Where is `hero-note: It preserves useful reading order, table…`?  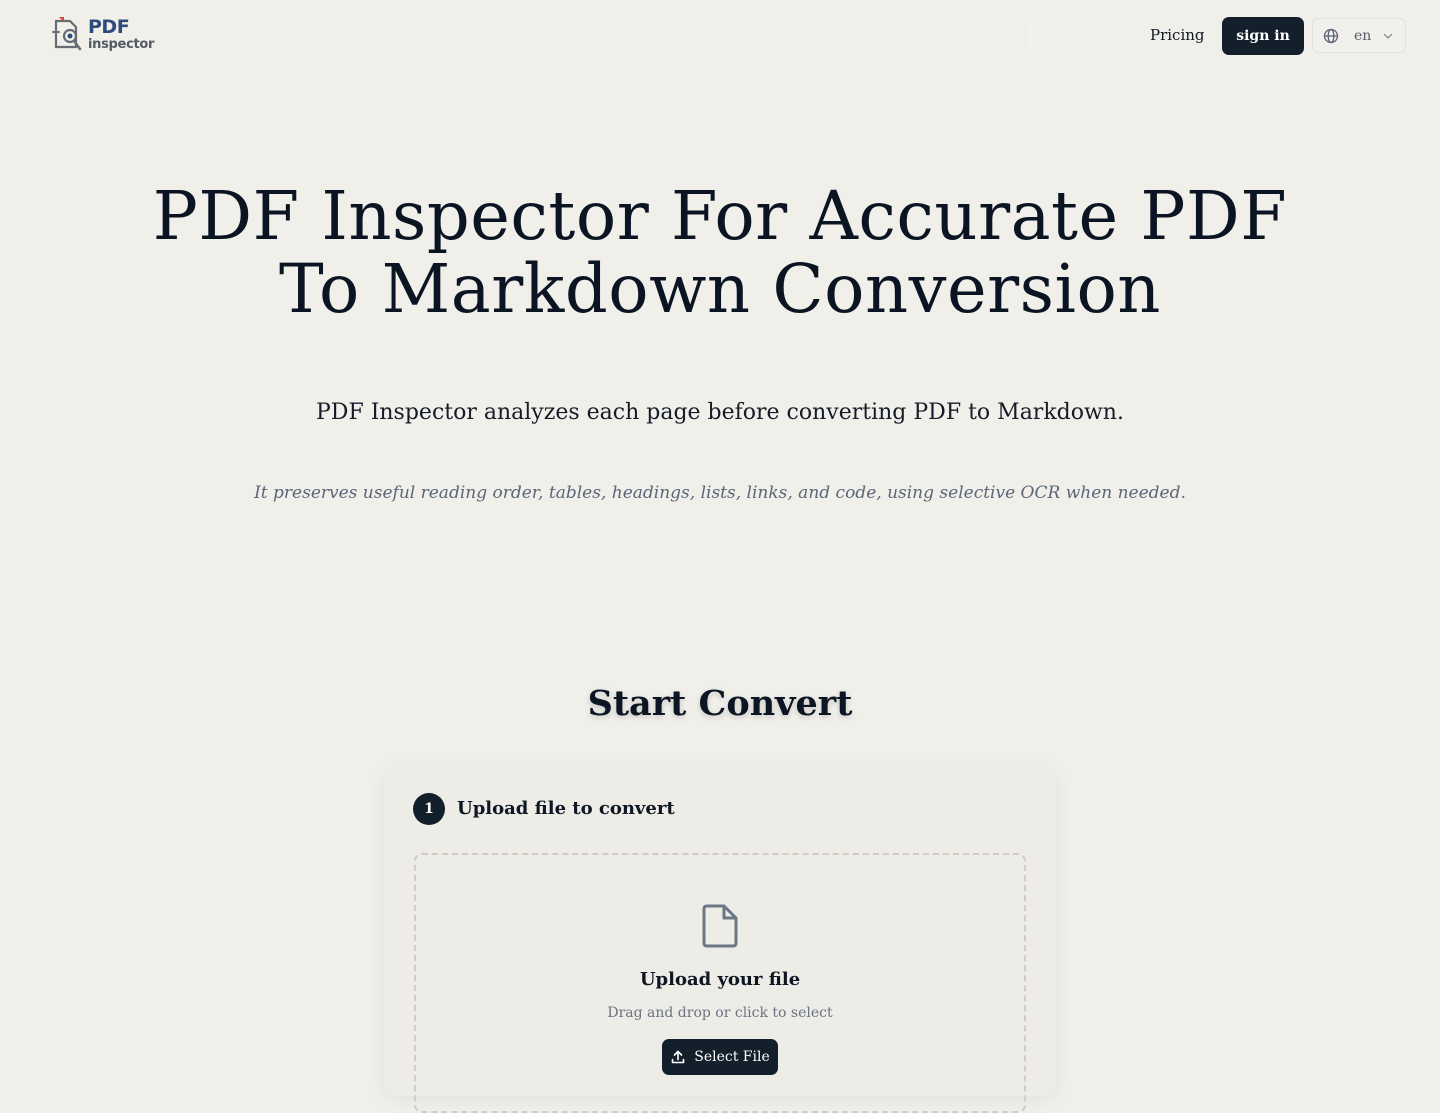
hero-note: It preserves useful reading order, table… is located at coordinates (720, 493).